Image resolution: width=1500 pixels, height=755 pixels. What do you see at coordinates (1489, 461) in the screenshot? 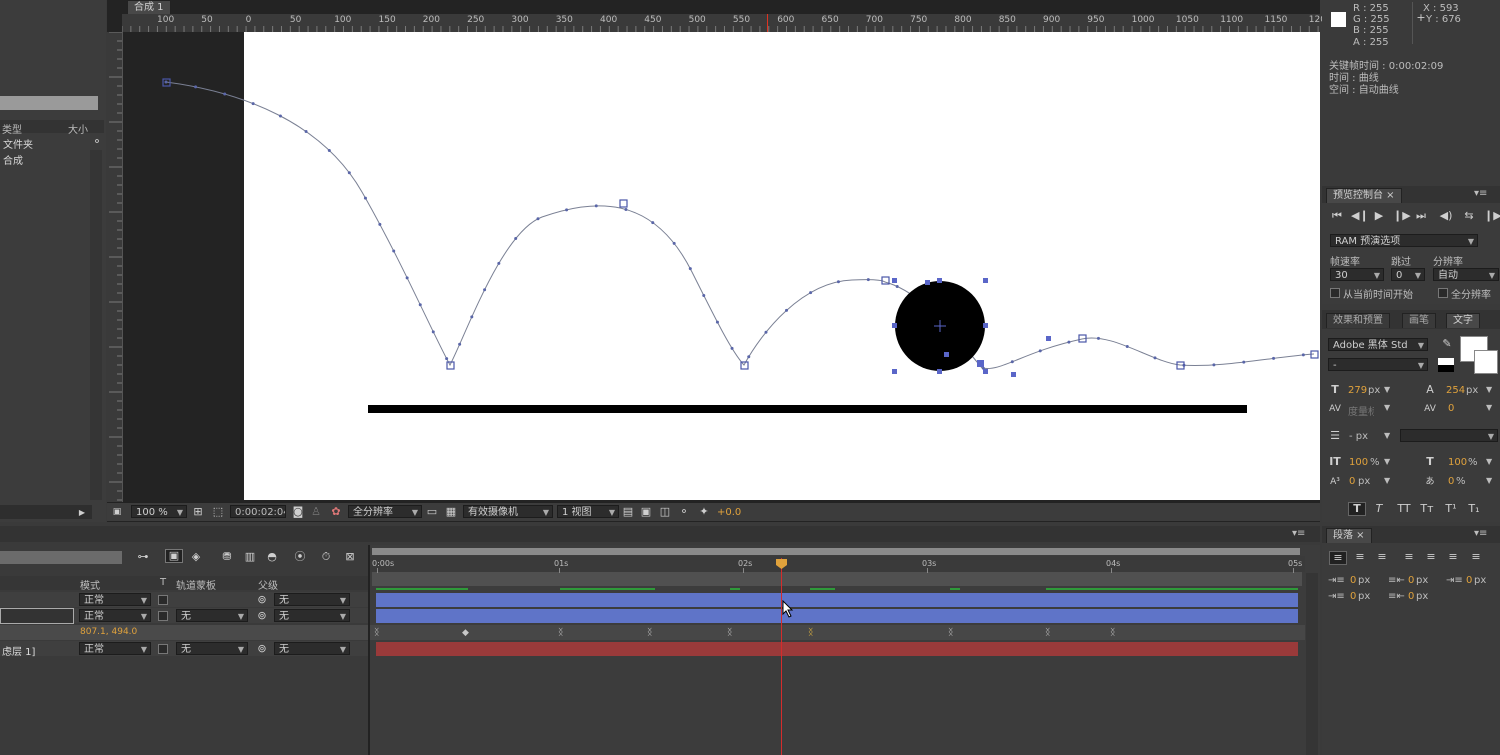
I see `horizontal-scale-arrow: ▼` at bounding box center [1489, 461].